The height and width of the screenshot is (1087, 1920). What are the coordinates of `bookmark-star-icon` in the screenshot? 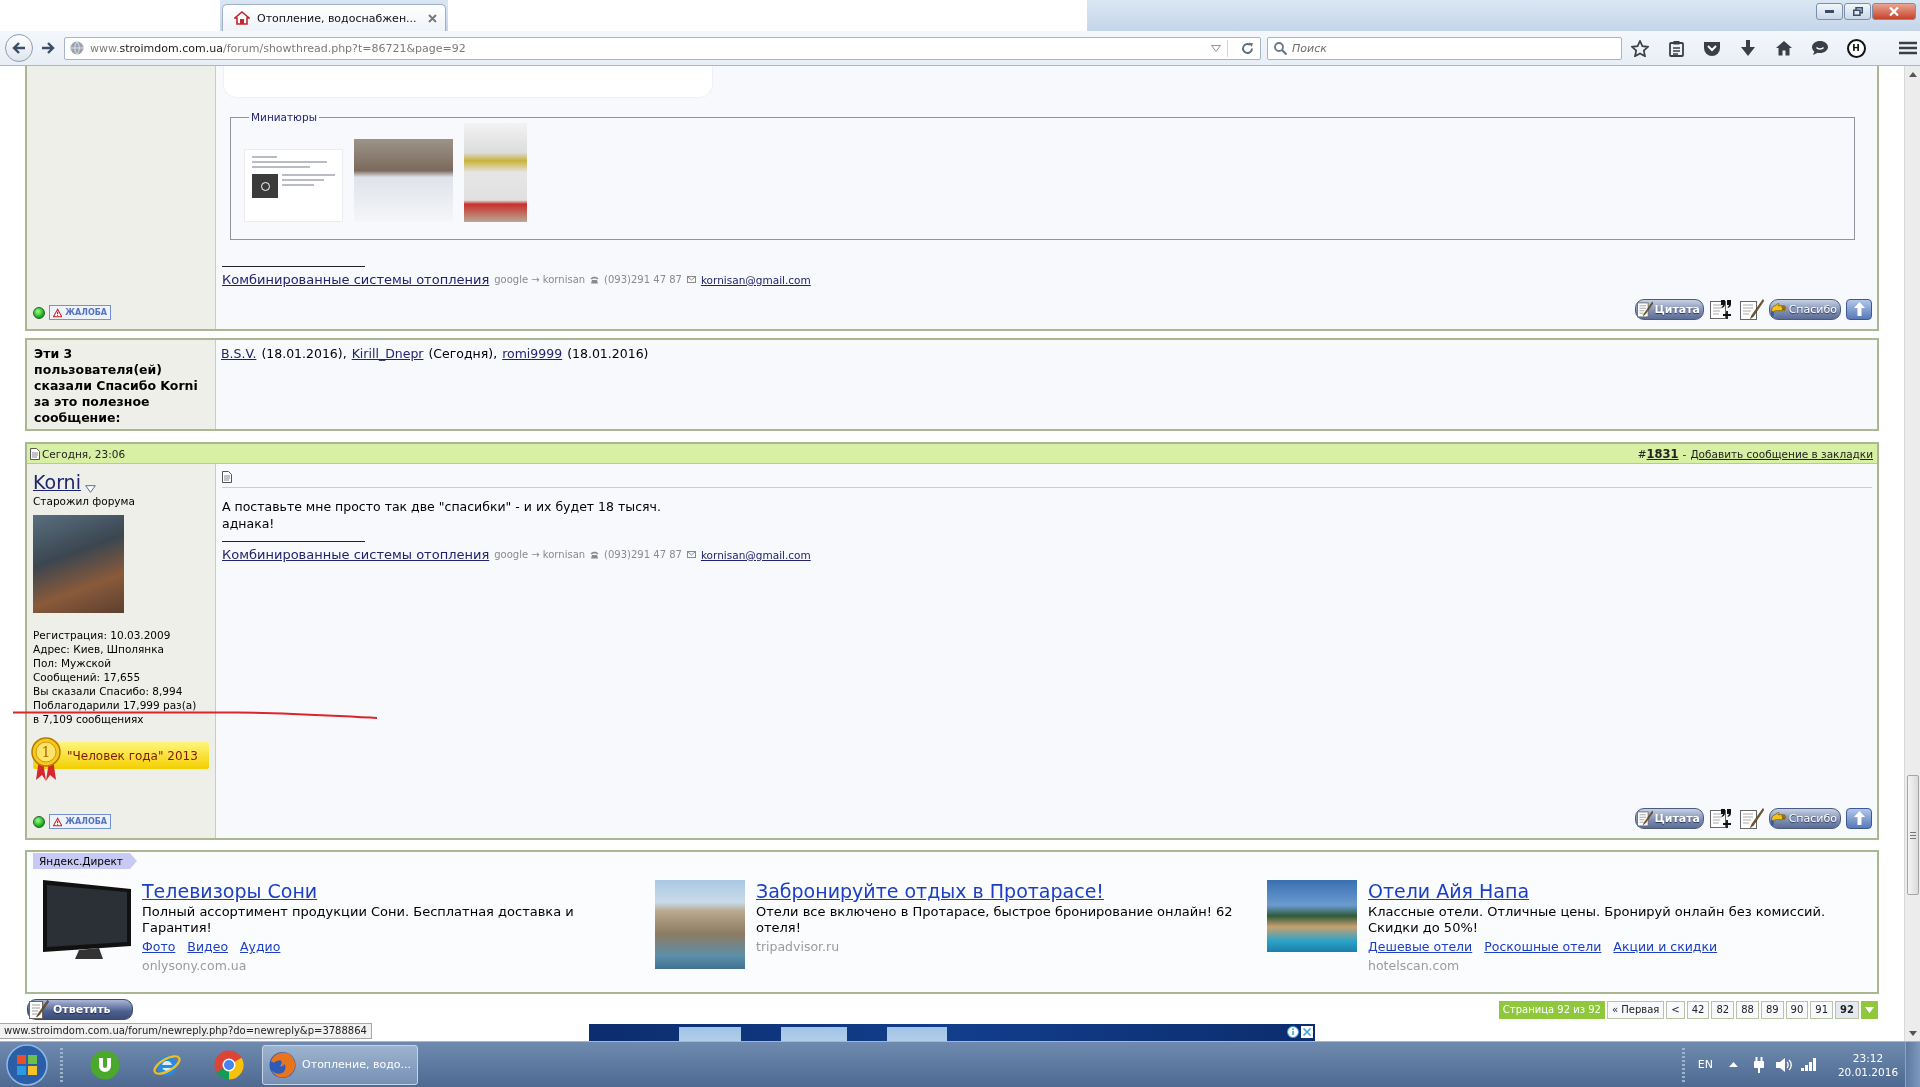 It's located at (1640, 48).